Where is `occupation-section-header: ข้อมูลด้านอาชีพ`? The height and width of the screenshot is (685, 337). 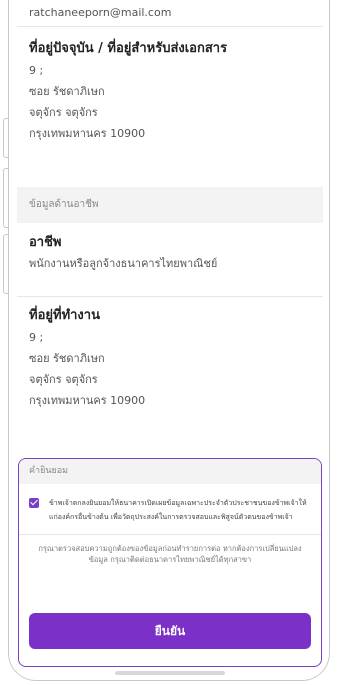
occupation-section-header: ข้อมูลด้านอาชีพ is located at coordinates (170, 205).